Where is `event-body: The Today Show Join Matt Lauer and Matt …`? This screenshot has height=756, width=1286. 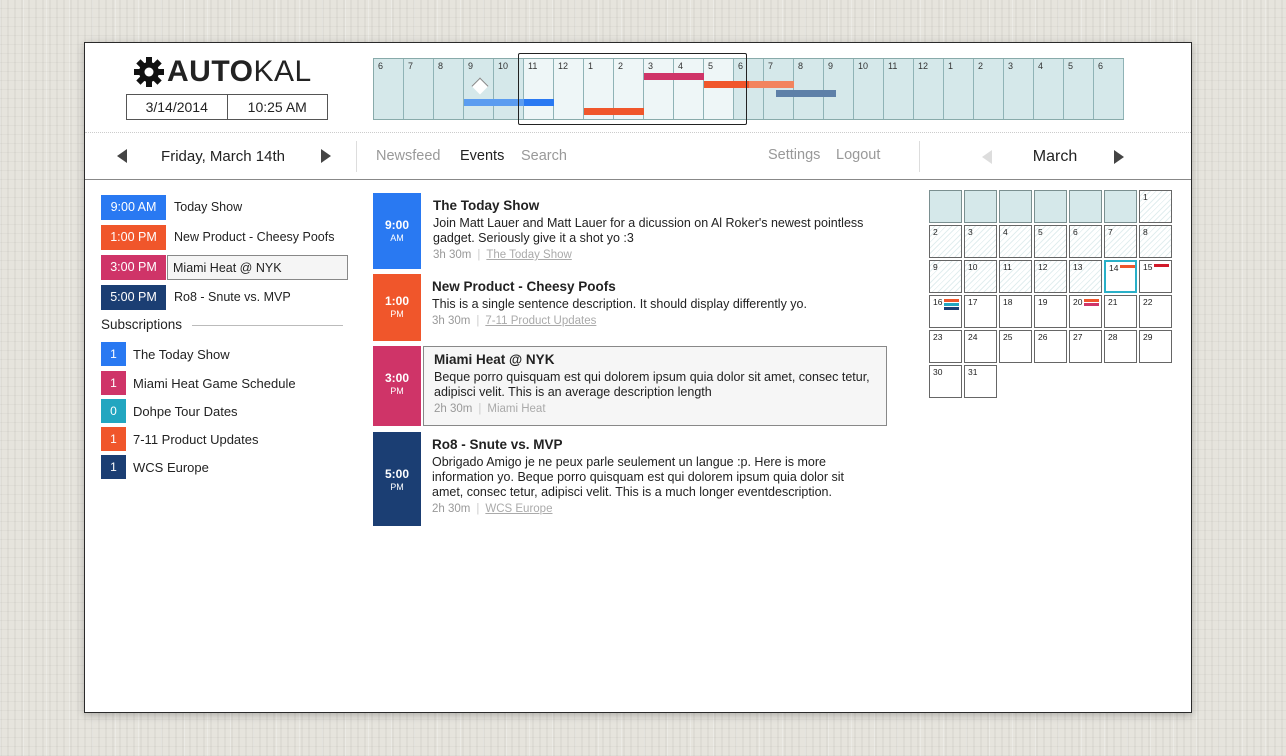
event-body: The Today Show Join Matt Lauer and Matt … is located at coordinates (654, 229).